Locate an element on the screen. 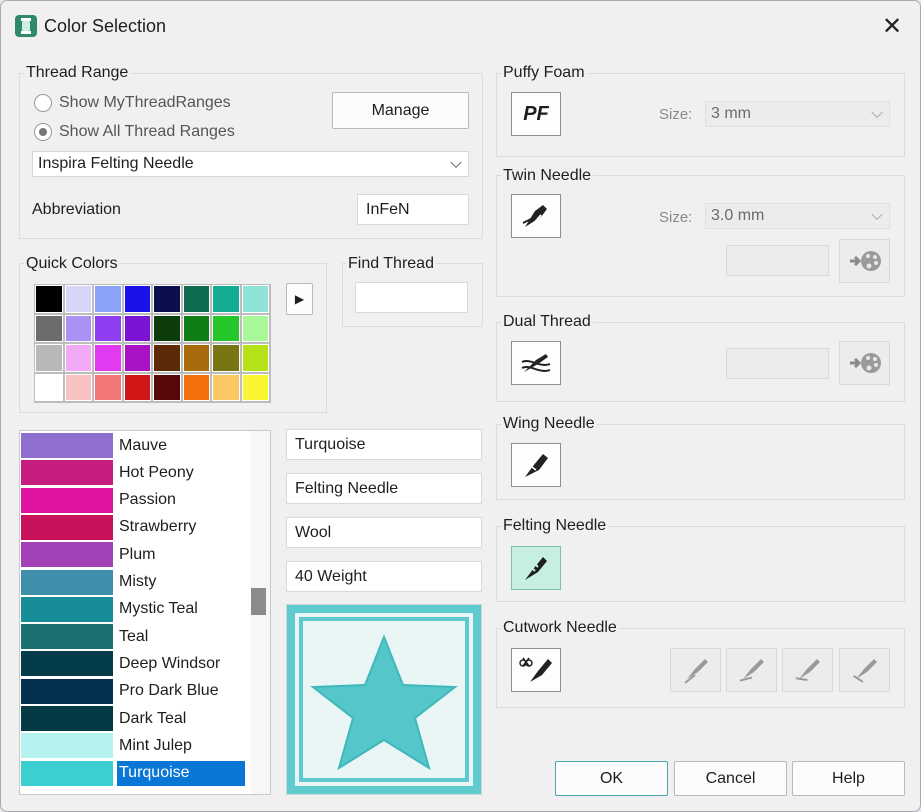 This screenshot has height=812, width=921. find-thread-input is located at coordinates (411, 297).